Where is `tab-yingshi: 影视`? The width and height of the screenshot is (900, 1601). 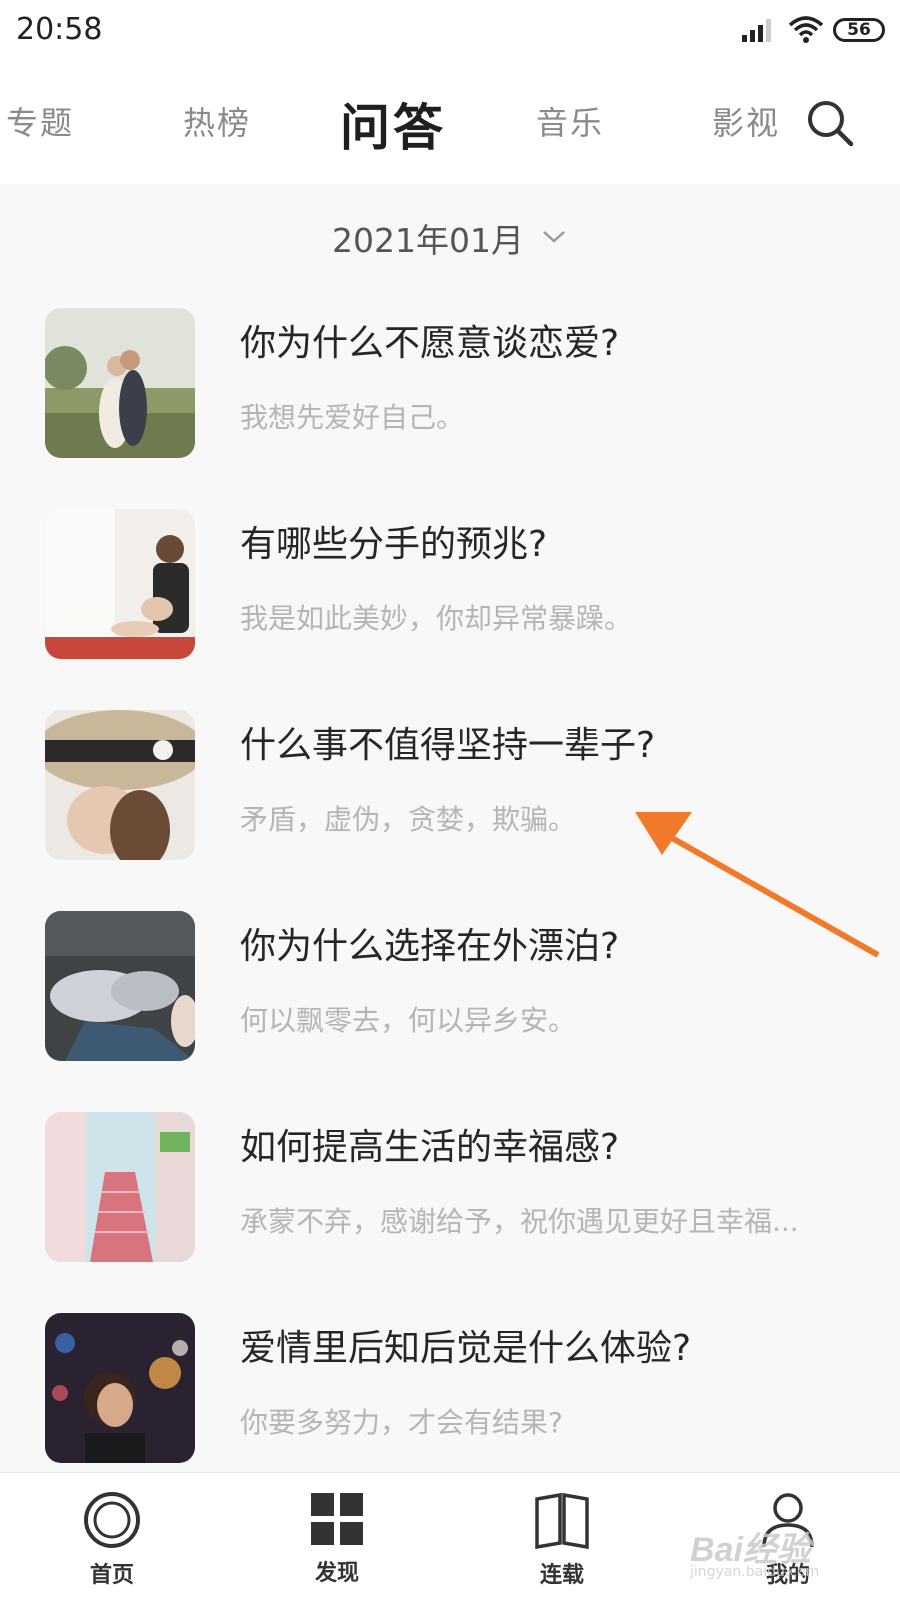 tab-yingshi: 影视 is located at coordinates (746, 121).